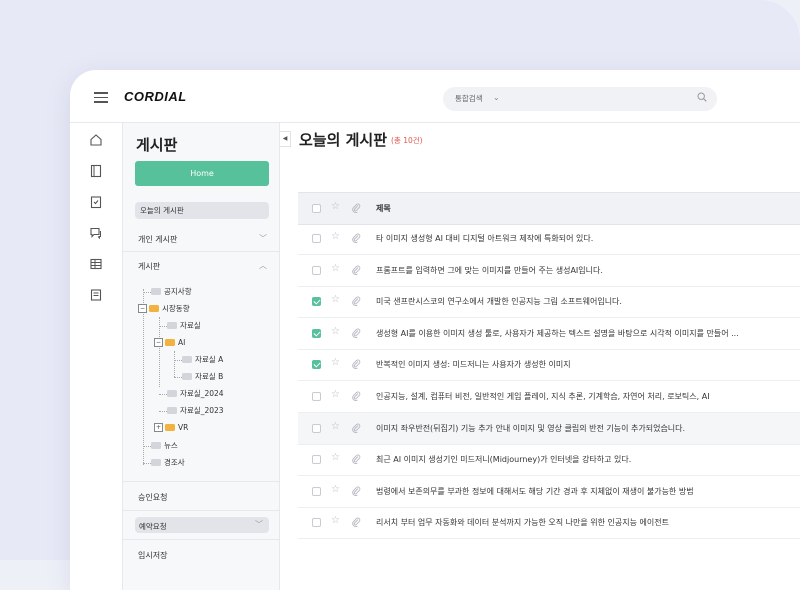 The height and width of the screenshot is (590, 800). I want to click on sidebar-section-approval: 승인요청, so click(201, 496).